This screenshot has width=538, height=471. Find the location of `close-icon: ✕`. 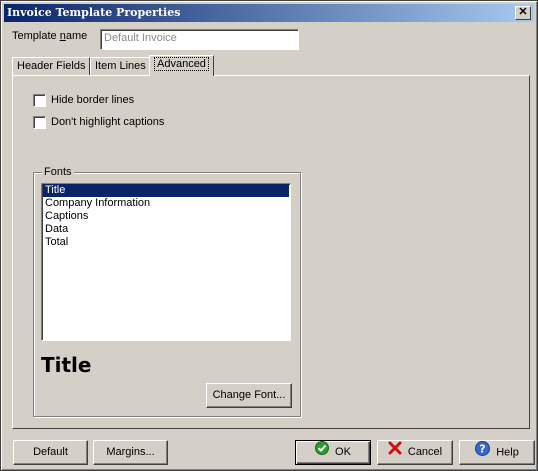

close-icon: ✕ is located at coordinates (523, 12).